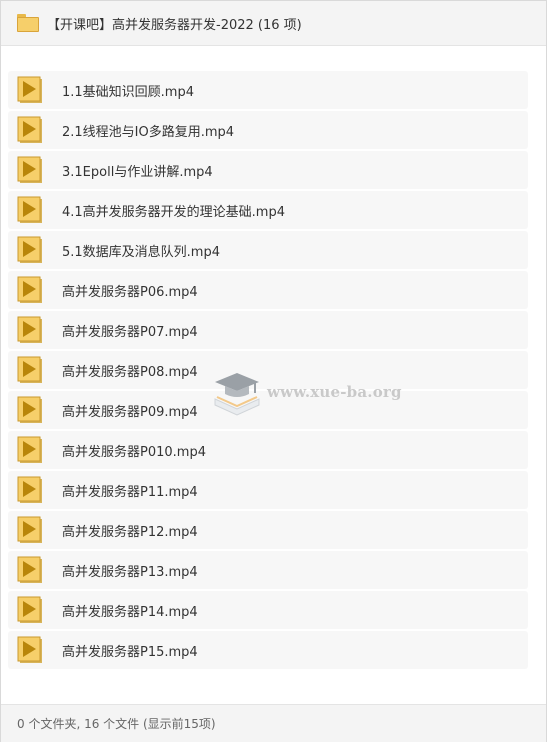 Image resolution: width=547 pixels, height=742 pixels. What do you see at coordinates (268, 130) in the screenshot?
I see `file-row: 2.1线程池与IO多路复用.mp4` at bounding box center [268, 130].